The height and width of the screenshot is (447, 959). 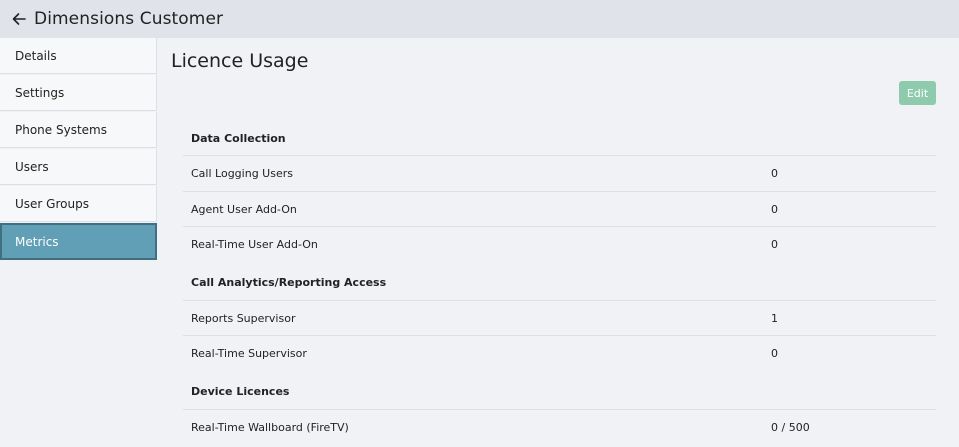 What do you see at coordinates (479, 19) in the screenshot?
I see `app-header: Dimensions Customer` at bounding box center [479, 19].